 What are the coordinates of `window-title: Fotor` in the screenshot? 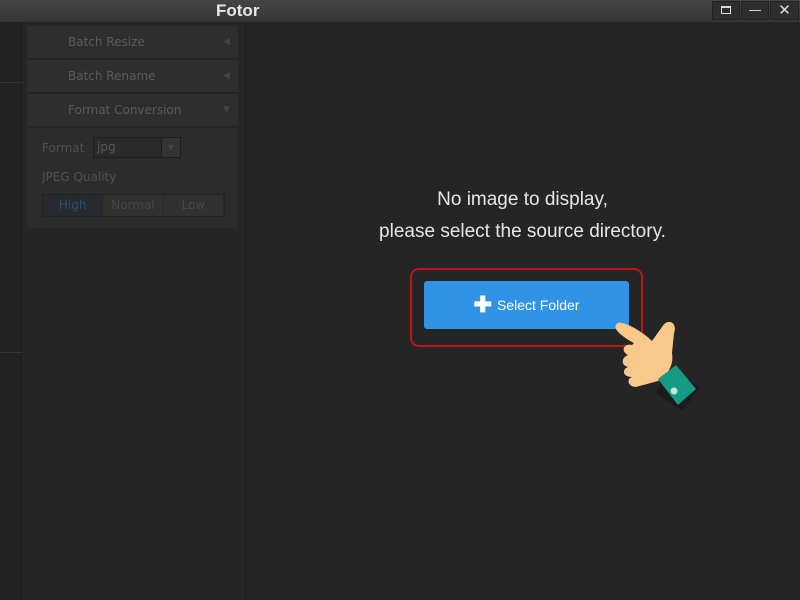 It's located at (238, 10).